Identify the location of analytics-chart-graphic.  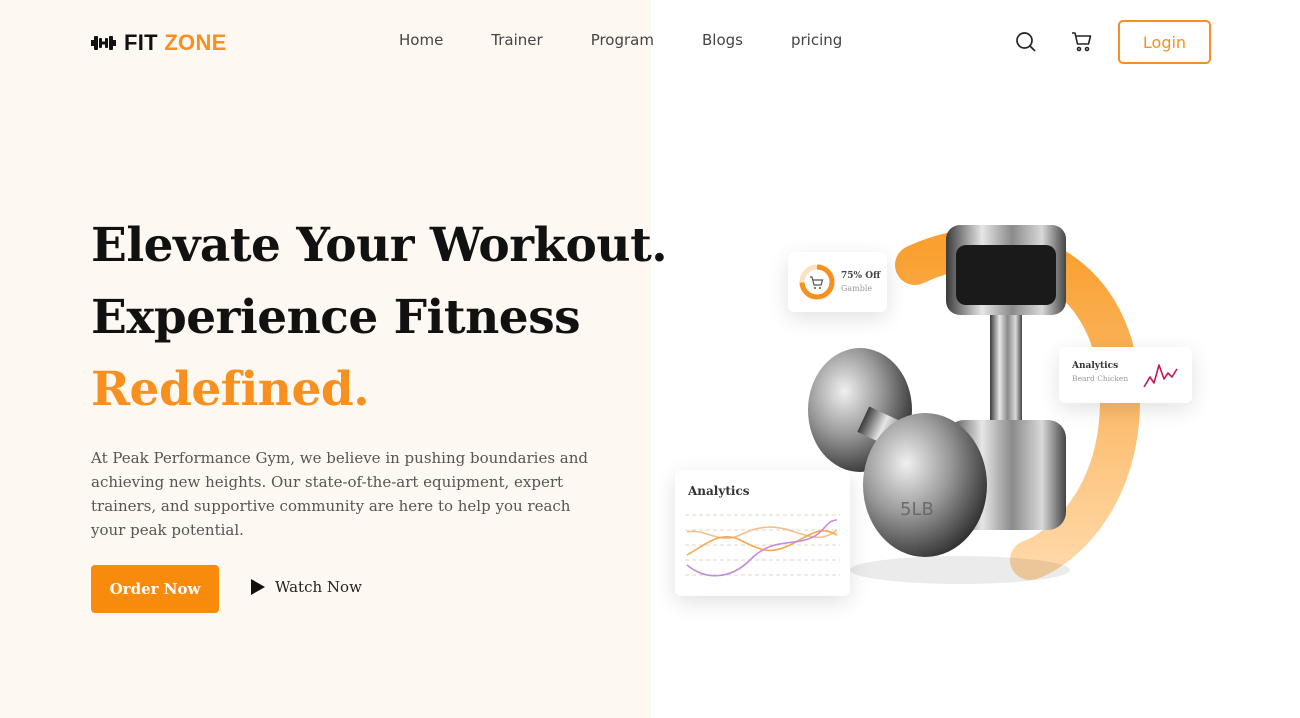
(762, 545).